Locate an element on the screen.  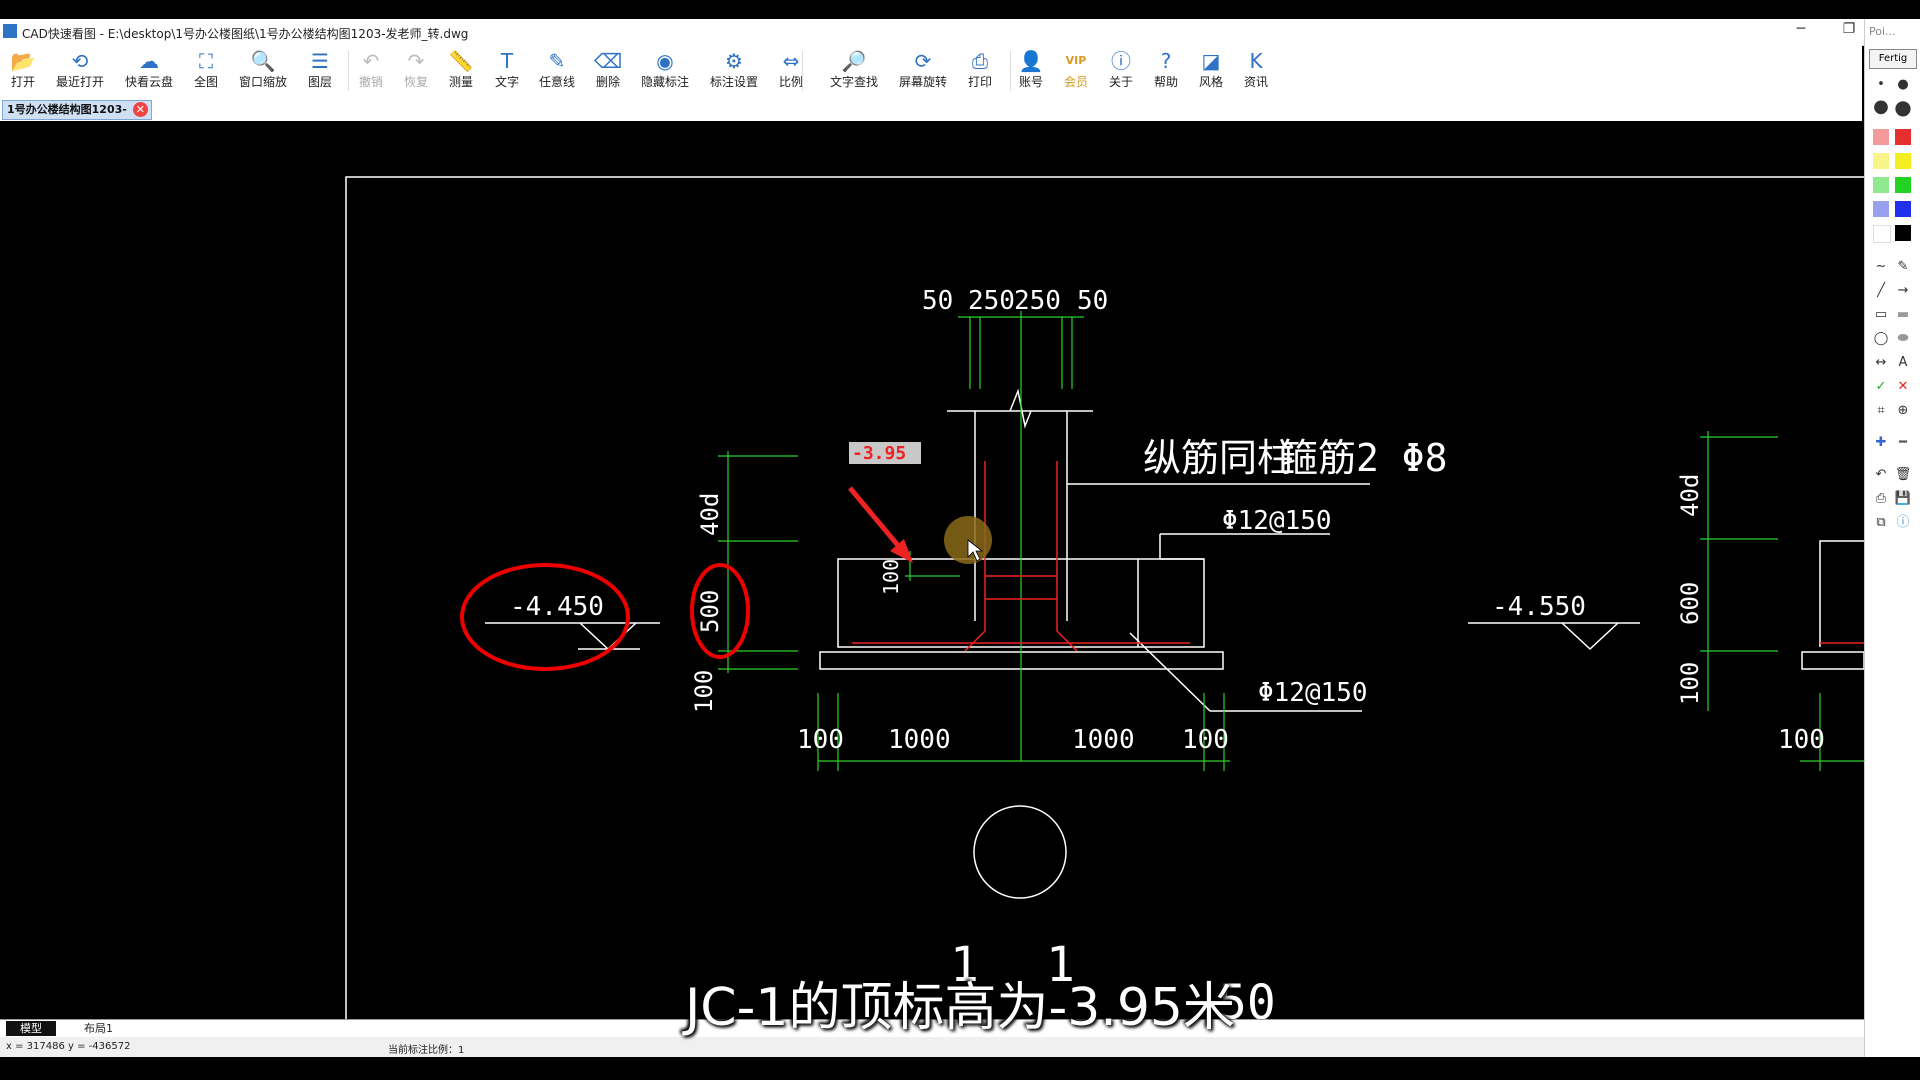
toolbar-findtext-button: 🔎 文字查找 is located at coordinates (854, 71).